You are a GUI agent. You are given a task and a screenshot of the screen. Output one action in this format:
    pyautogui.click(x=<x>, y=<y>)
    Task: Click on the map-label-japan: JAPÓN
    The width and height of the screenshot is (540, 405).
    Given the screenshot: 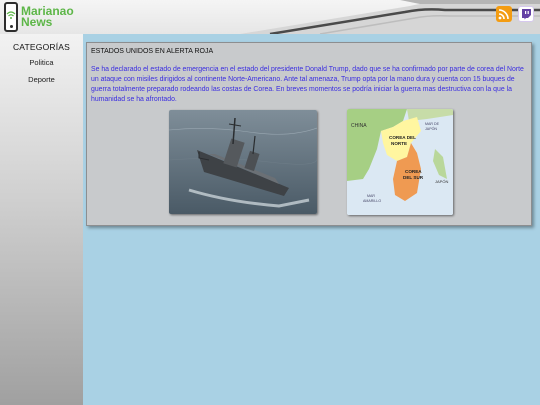 What is the action you would take?
    pyautogui.click(x=441, y=181)
    